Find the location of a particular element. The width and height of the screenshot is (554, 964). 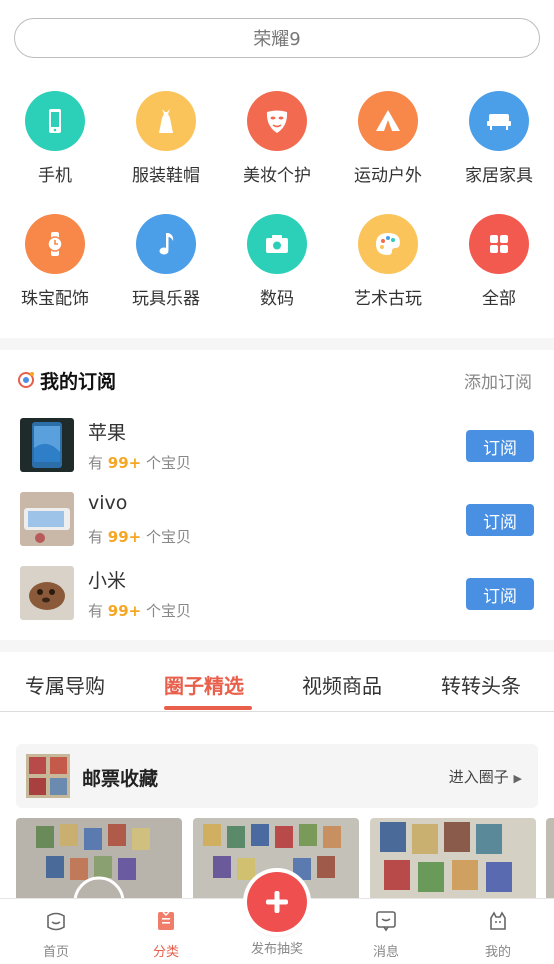

circle-title: 邮票收藏 is located at coordinates (120, 779).